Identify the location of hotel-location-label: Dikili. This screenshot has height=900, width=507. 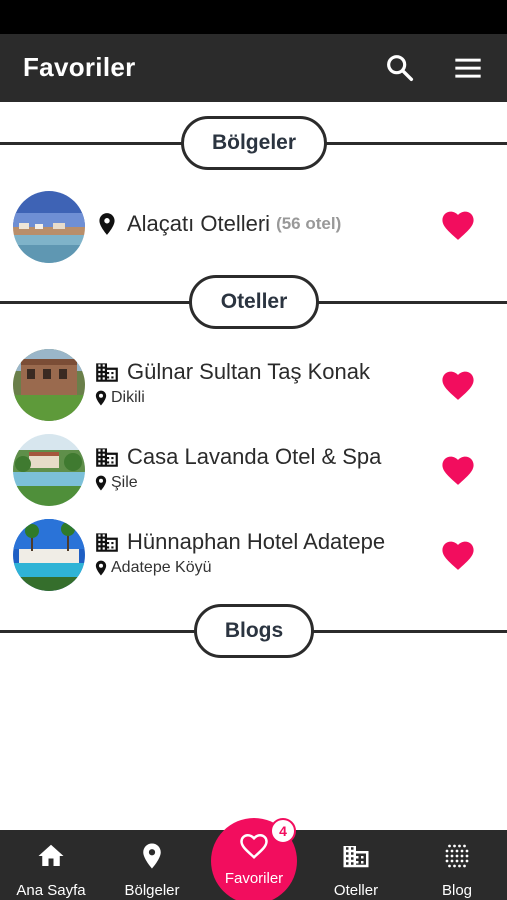
(128, 397).